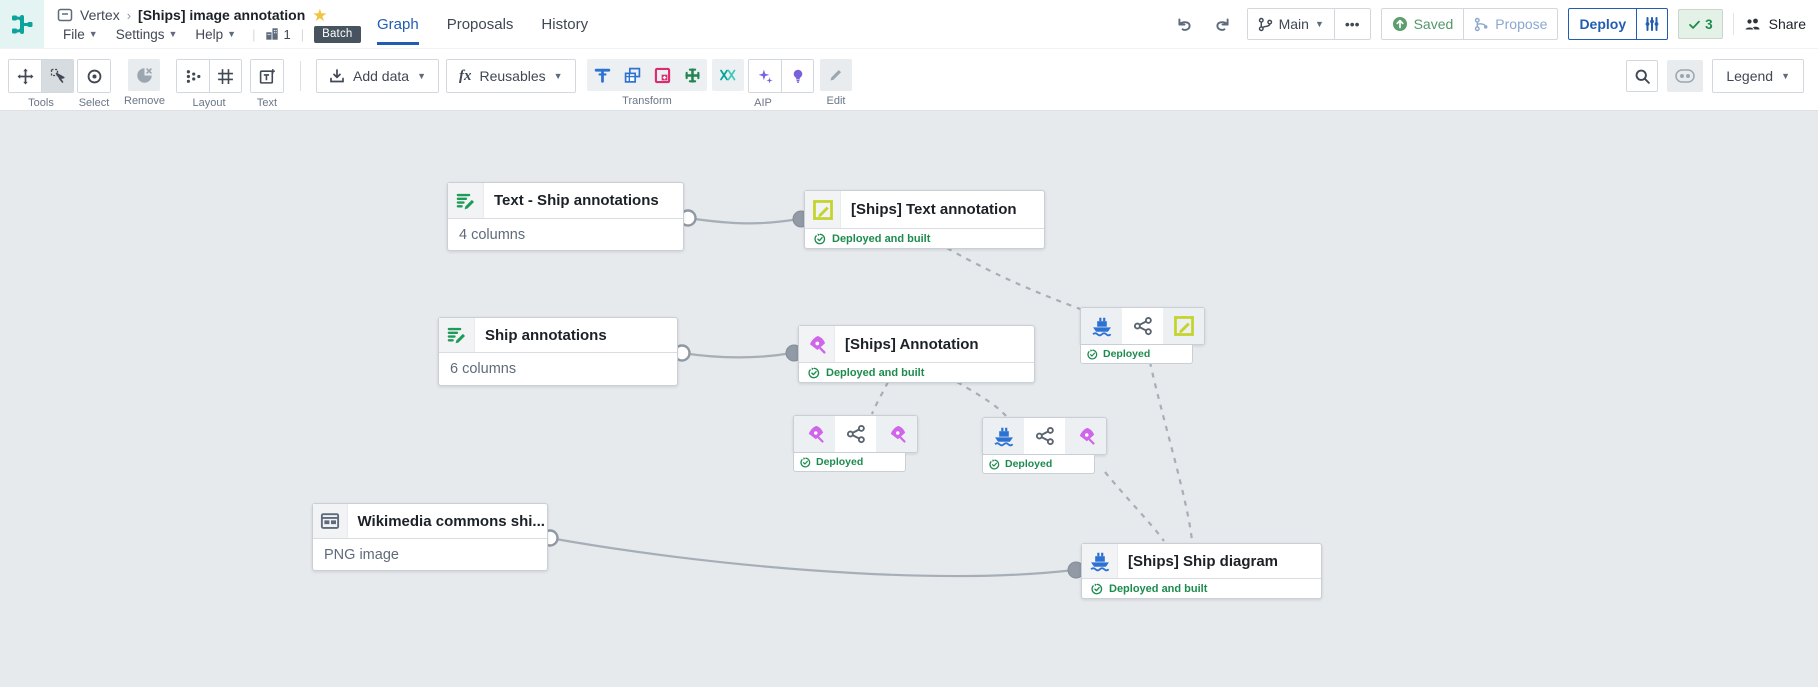  I want to click on grid-layout-button, so click(225, 76).